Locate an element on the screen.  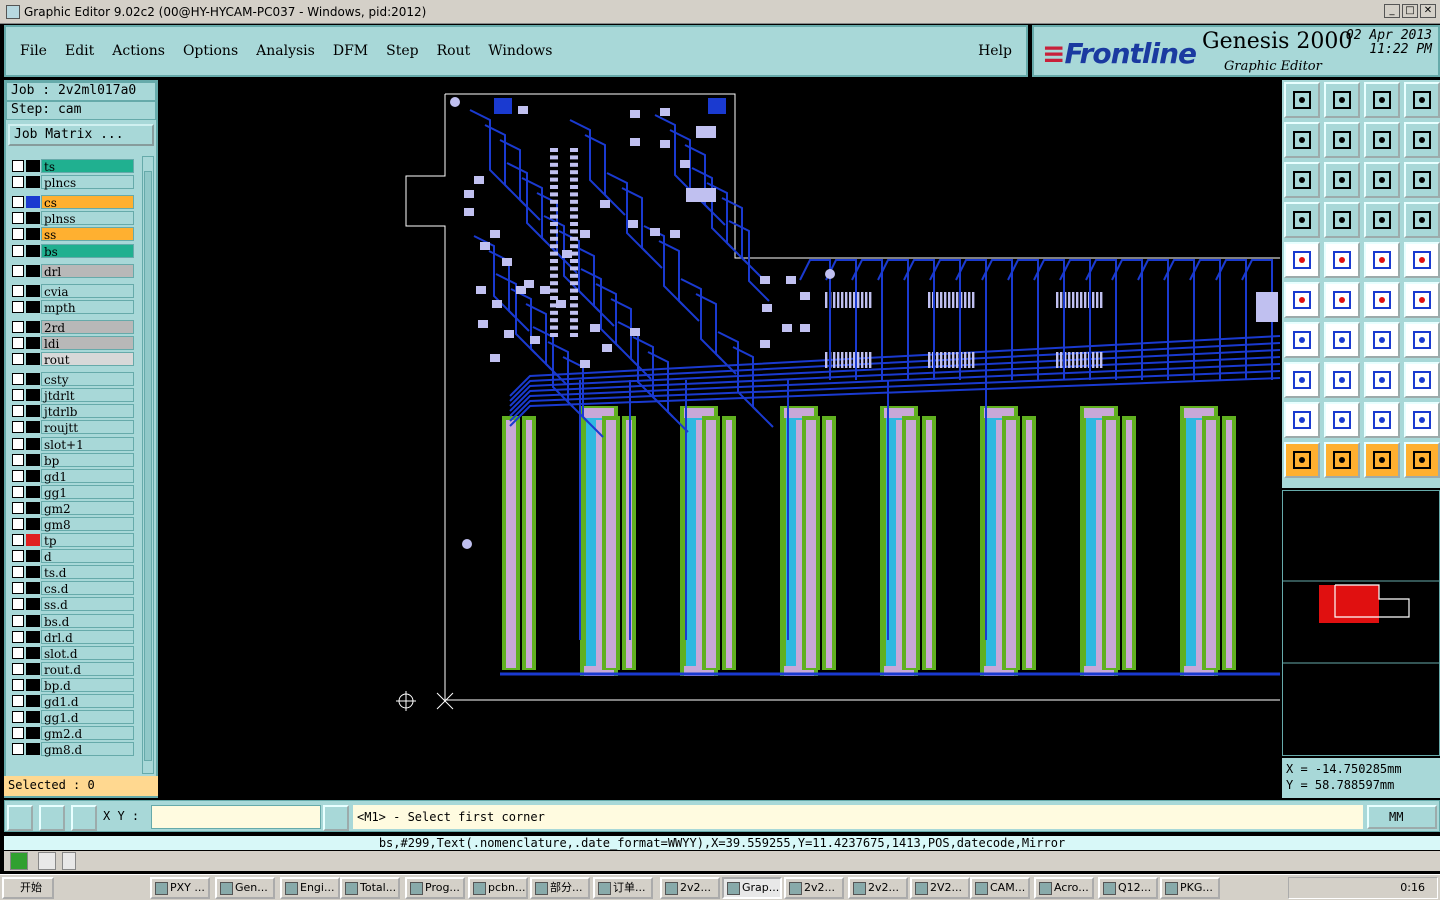
measure-b-icon is located at coordinates (1422, 420).